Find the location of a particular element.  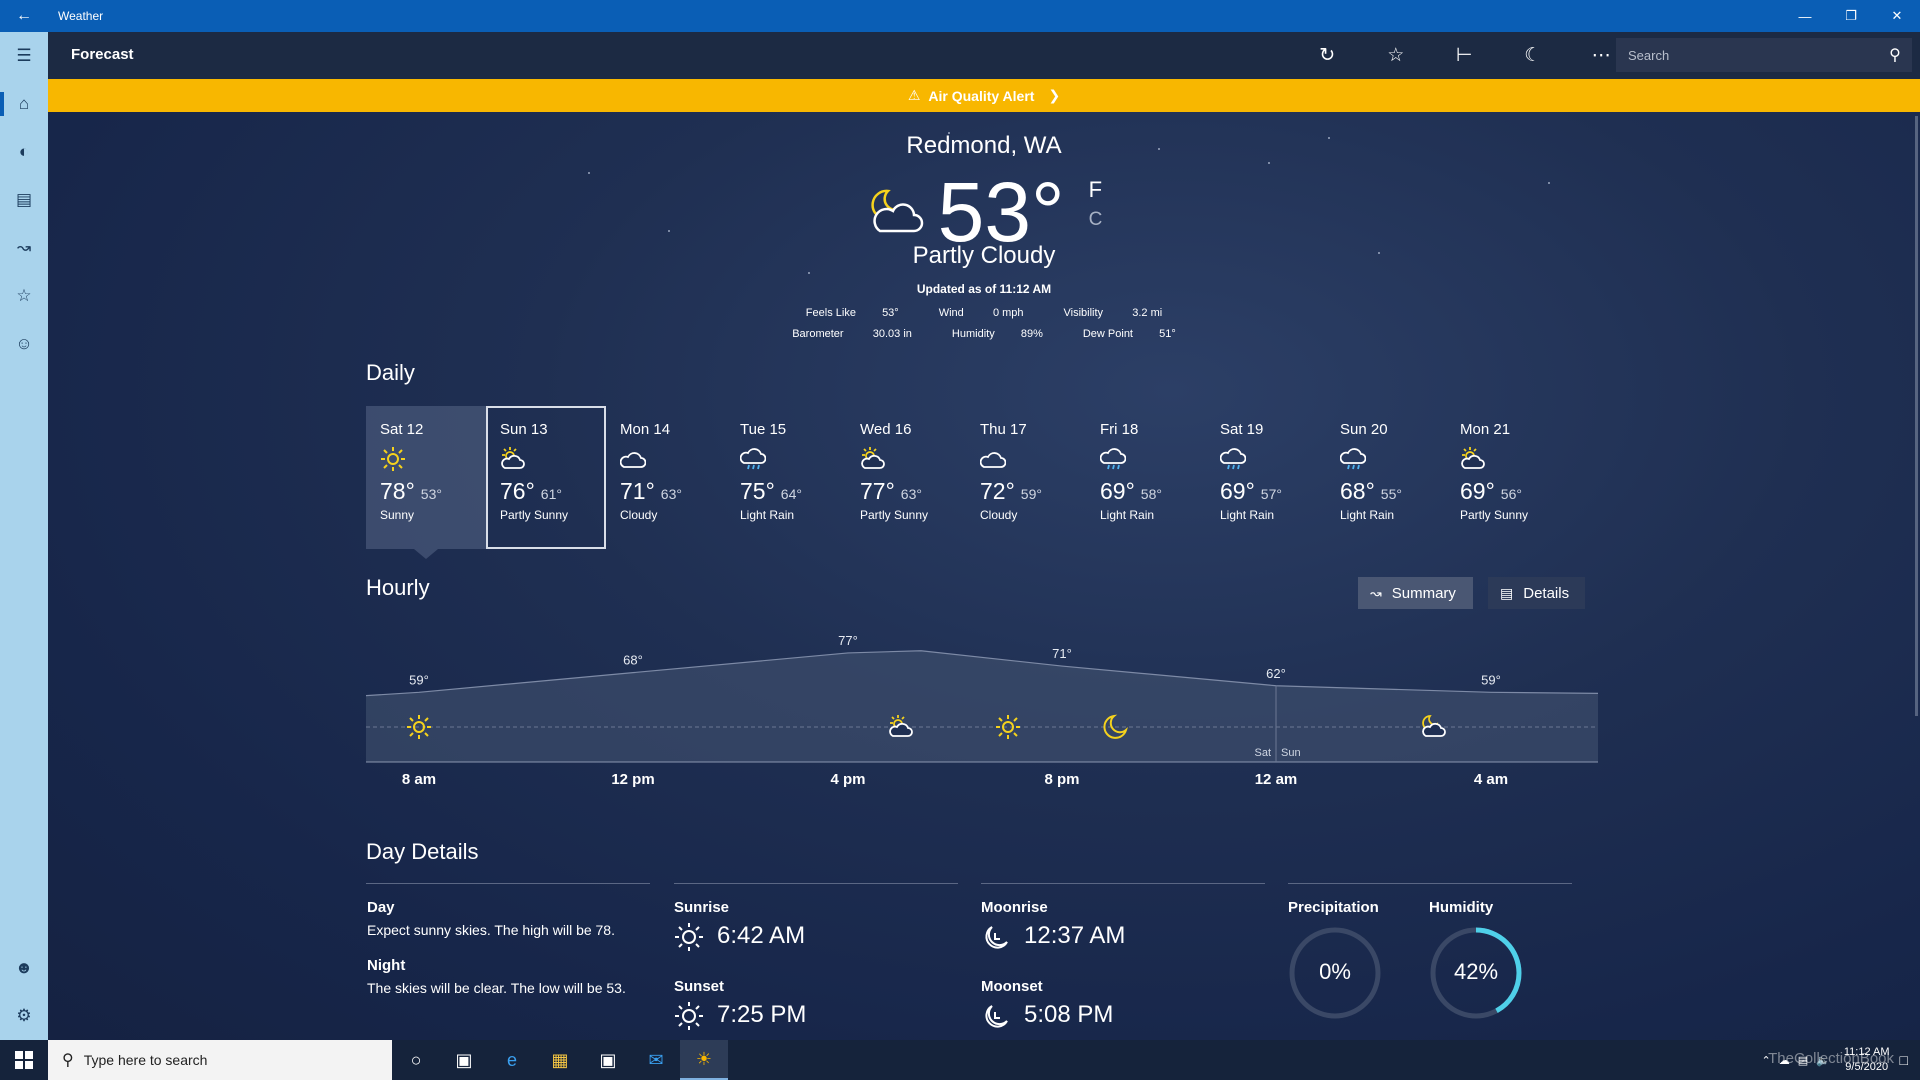

notification-icon: □ is located at coordinates (1904, 1060).